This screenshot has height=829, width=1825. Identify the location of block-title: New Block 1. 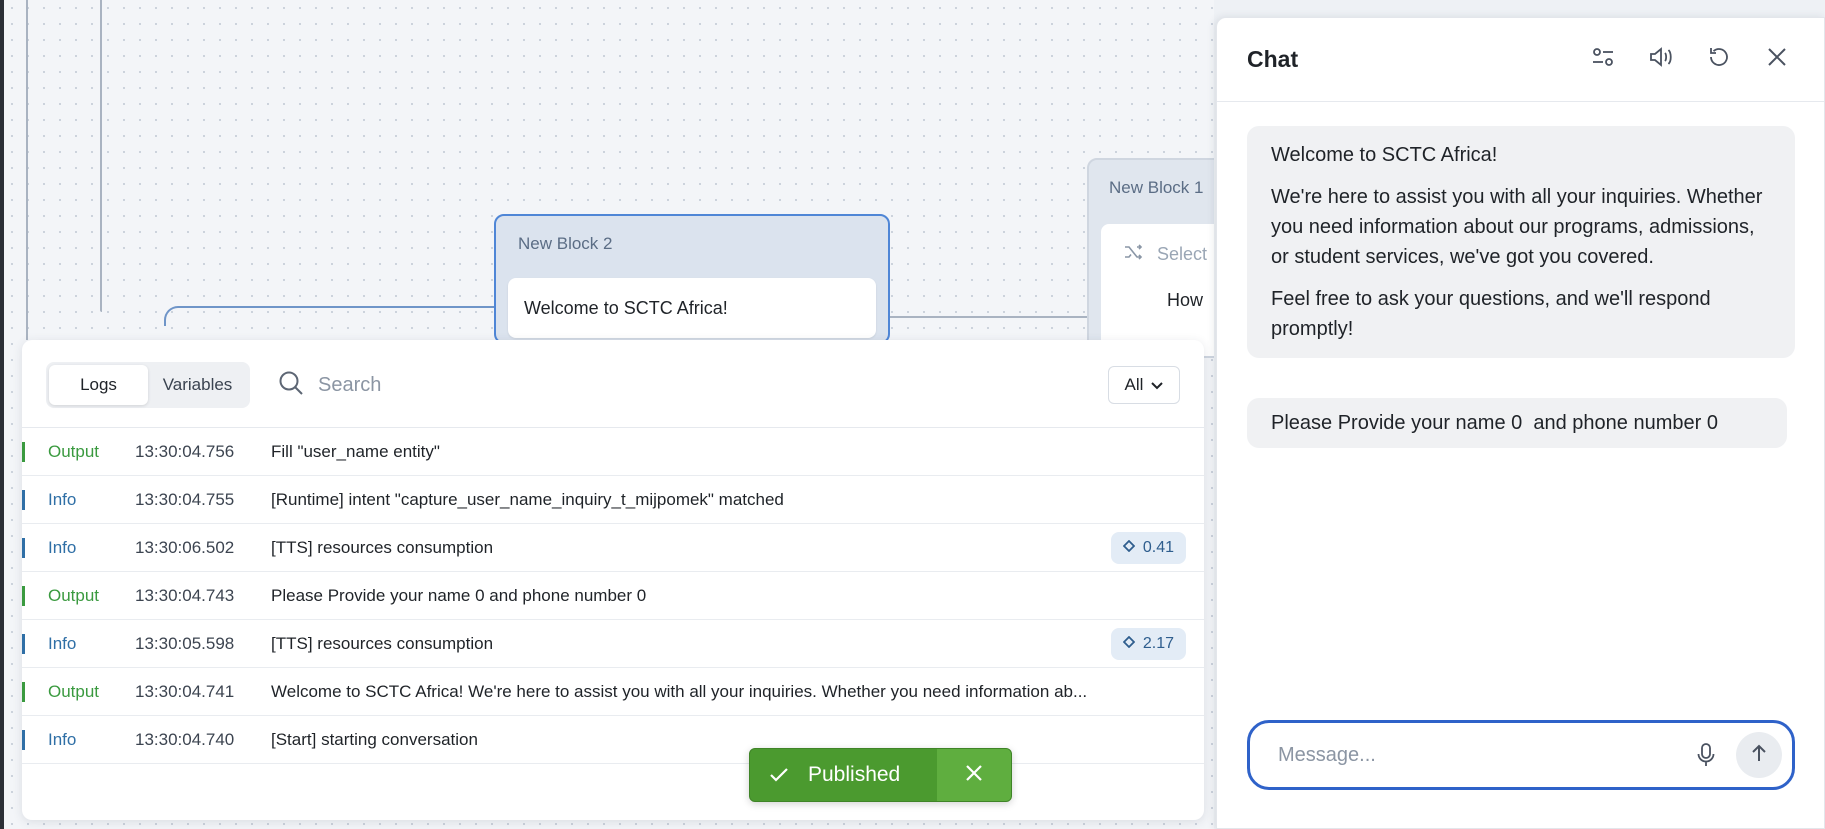
(1156, 187).